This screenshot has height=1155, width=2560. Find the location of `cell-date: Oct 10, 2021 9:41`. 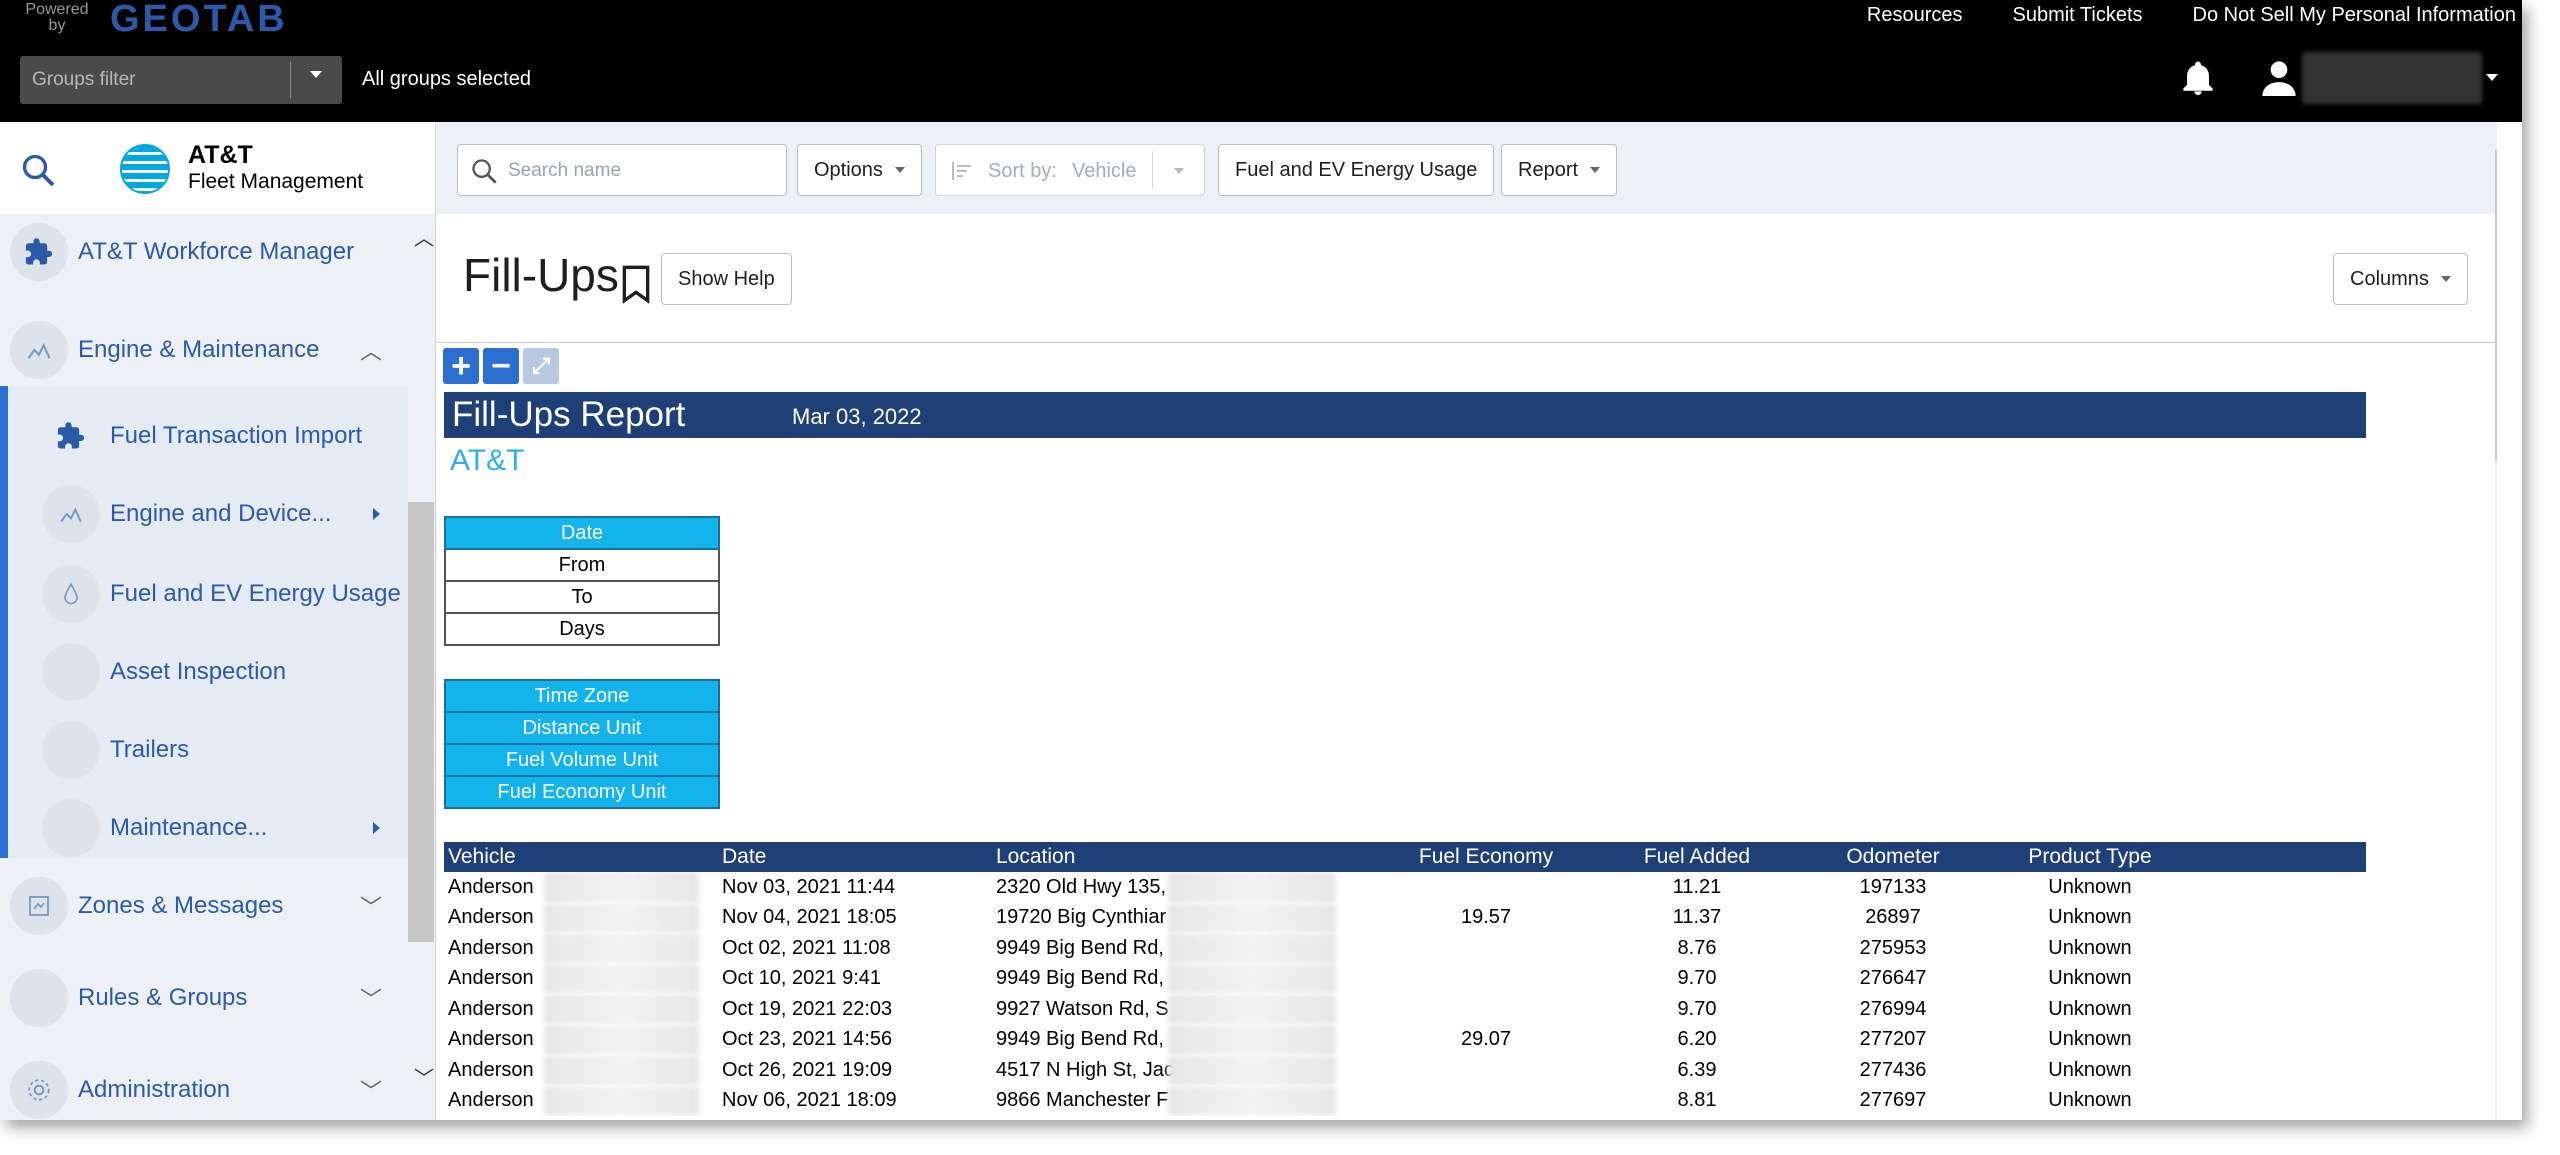

cell-date: Oct 10, 2021 9:41 is located at coordinates (855, 979).